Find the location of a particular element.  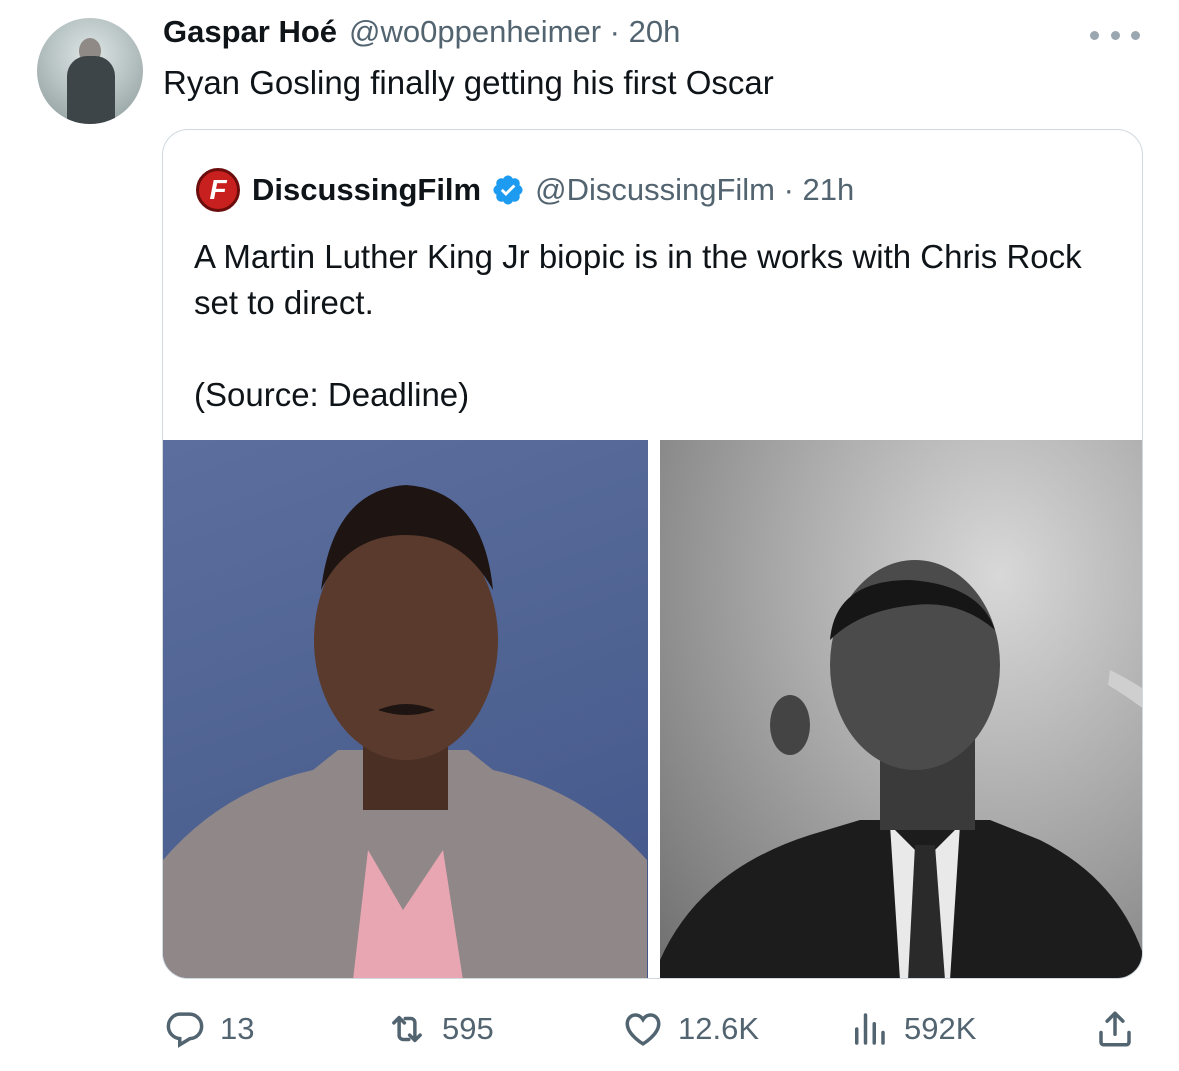

reply-button: 13 is located at coordinates (209, 1029).